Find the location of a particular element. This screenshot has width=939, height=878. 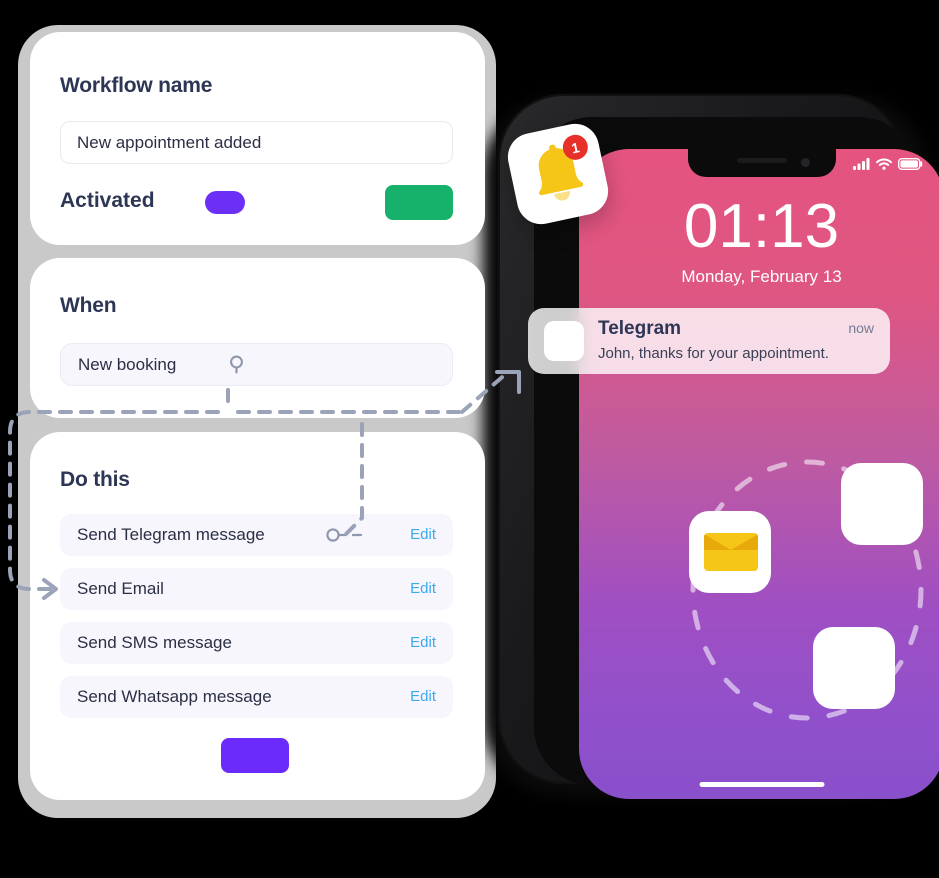

when-title: When is located at coordinates (88, 305).